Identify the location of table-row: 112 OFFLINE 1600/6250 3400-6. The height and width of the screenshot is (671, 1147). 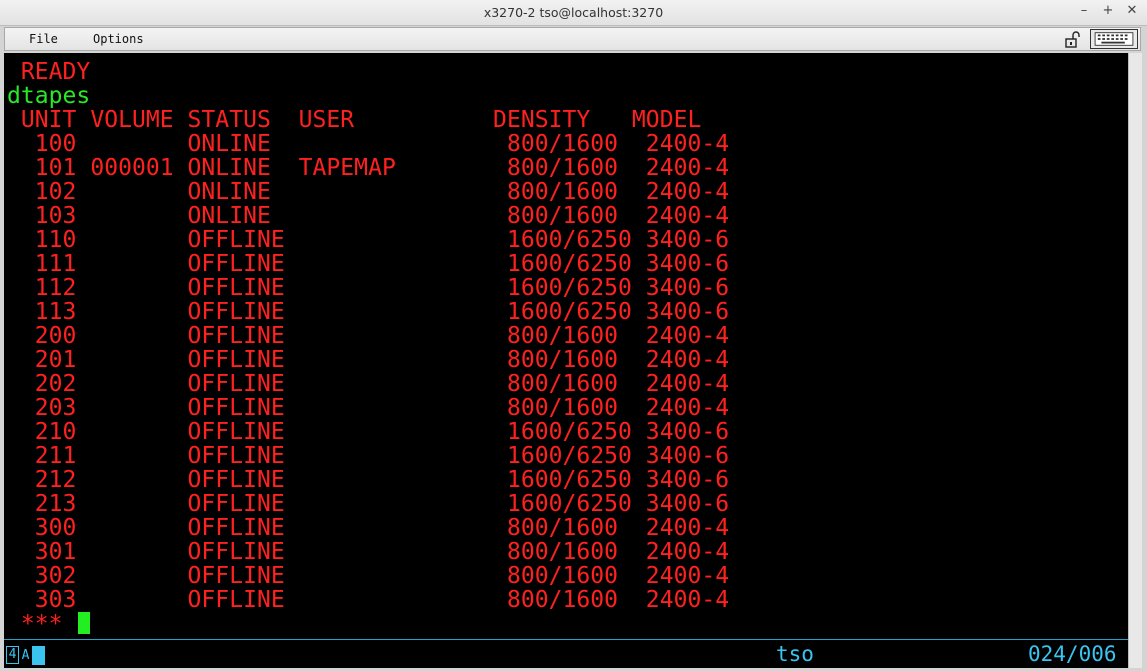
(368, 288).